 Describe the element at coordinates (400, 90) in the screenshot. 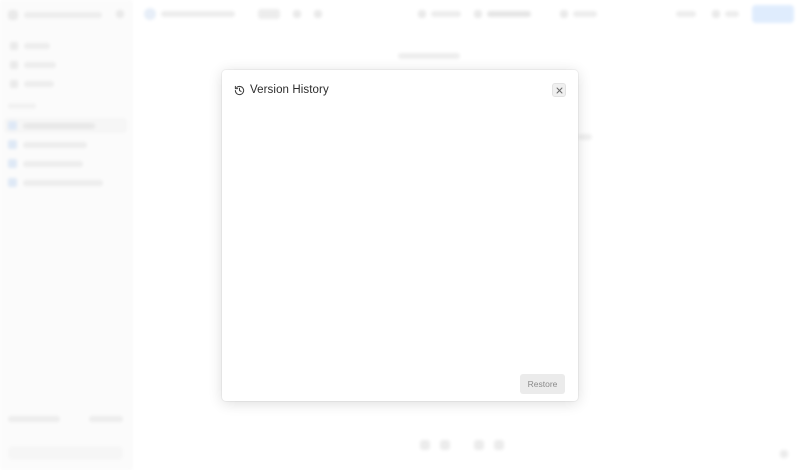

I see `dialog-header: Version History` at that location.